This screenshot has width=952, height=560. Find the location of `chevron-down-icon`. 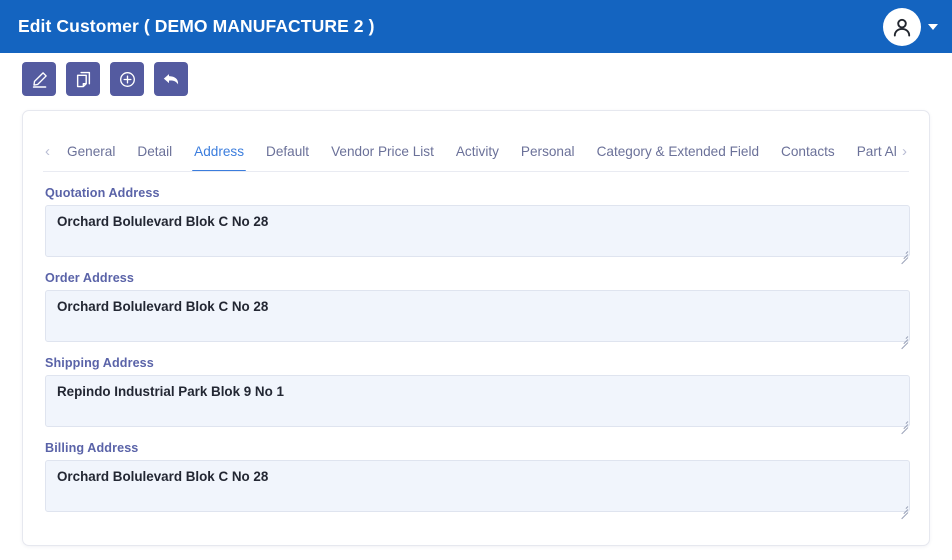

chevron-down-icon is located at coordinates (933, 26).